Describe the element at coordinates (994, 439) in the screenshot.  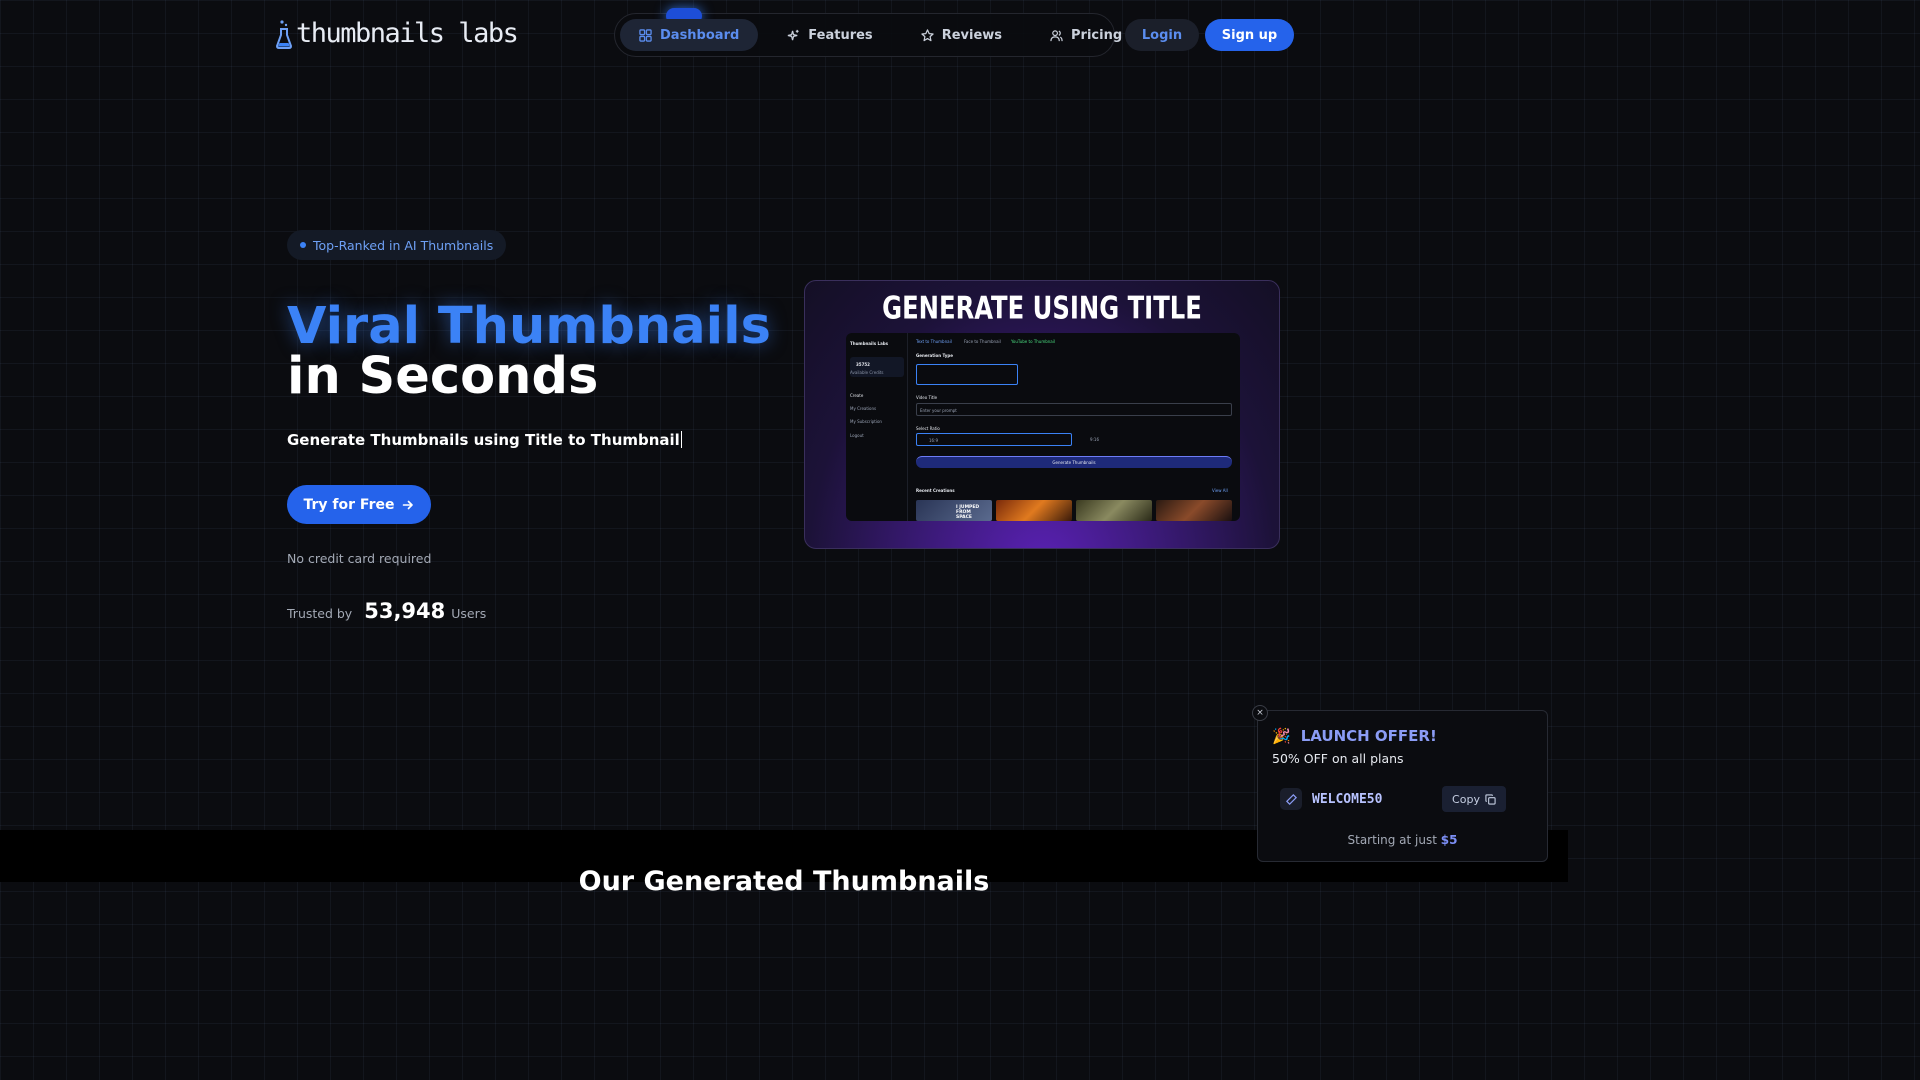
I see `mock-ratio-a: 16:9` at that location.